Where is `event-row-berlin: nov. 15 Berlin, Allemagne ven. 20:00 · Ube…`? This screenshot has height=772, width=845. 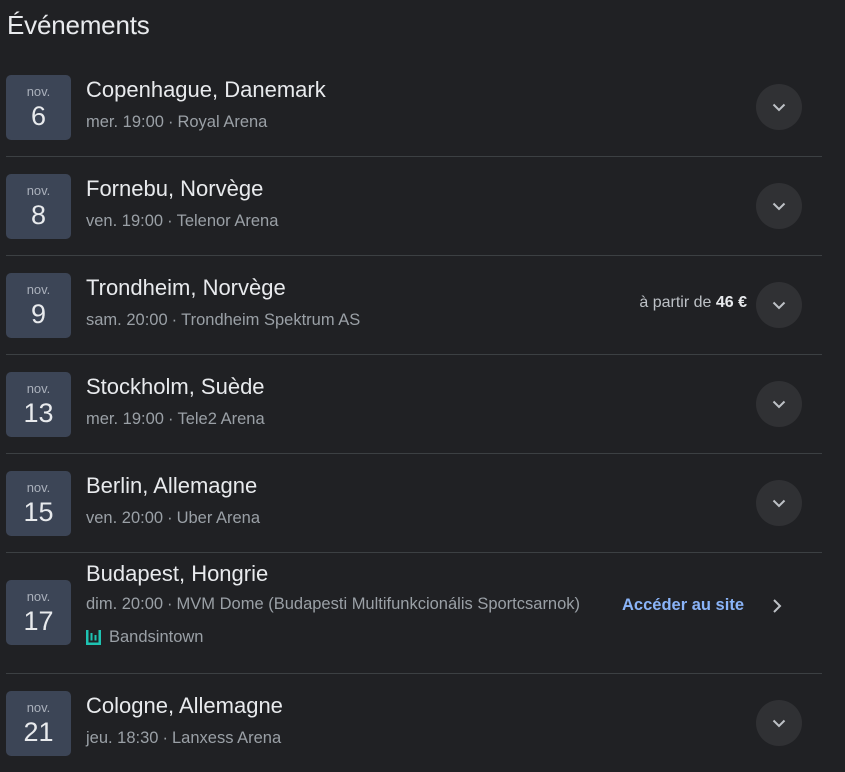 event-row-berlin: nov. 15 Berlin, Allemagne ven. 20:00 · Ube… is located at coordinates (414, 503).